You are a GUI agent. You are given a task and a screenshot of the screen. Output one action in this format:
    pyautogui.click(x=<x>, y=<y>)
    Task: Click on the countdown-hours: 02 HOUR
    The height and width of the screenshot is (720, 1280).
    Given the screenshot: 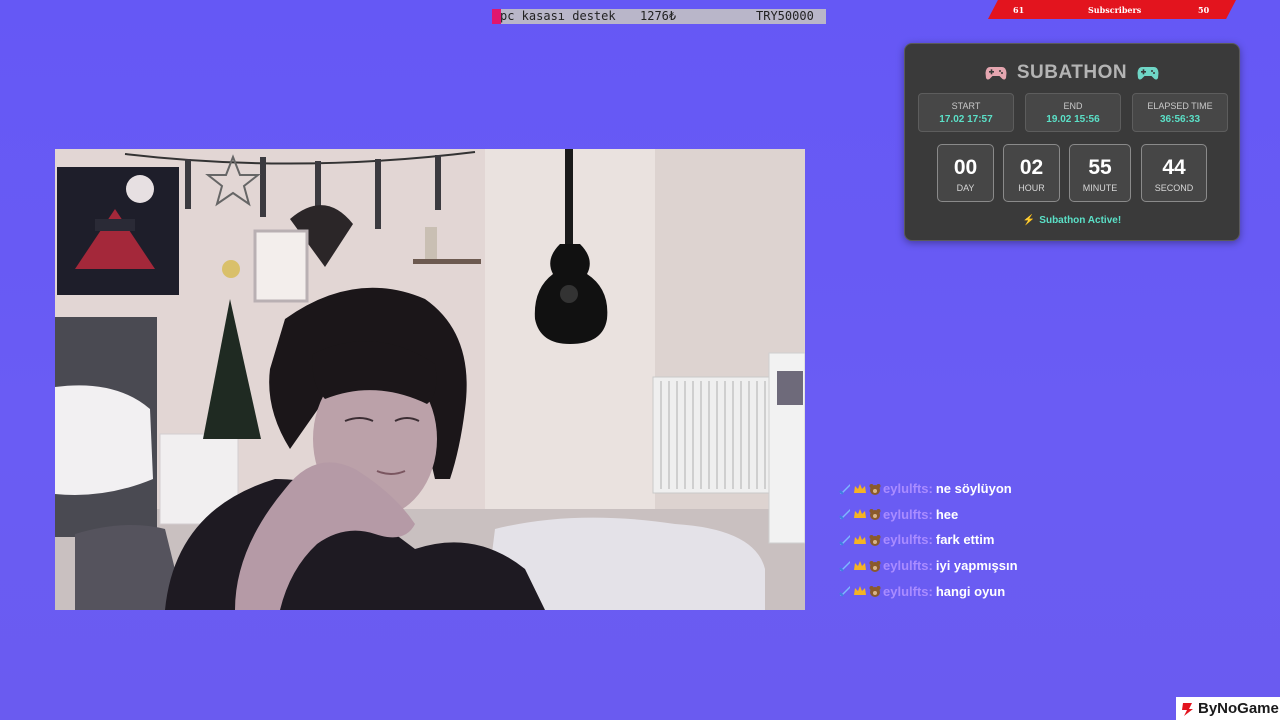 What is the action you would take?
    pyautogui.click(x=1031, y=173)
    